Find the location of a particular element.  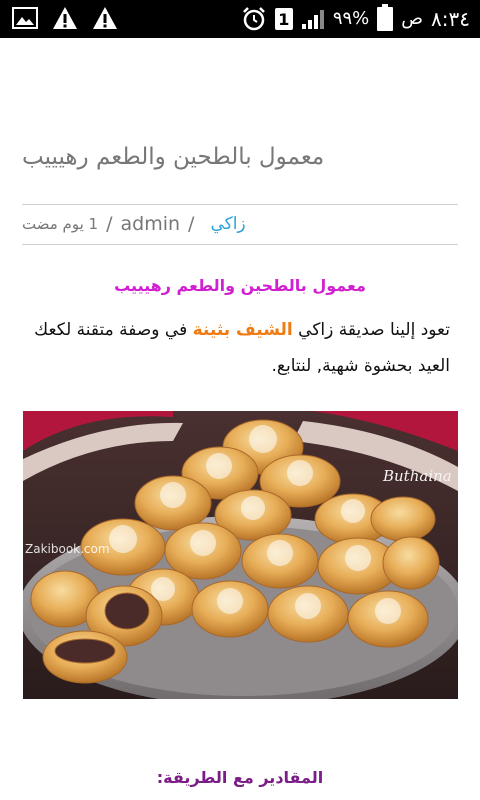

image-watermark-site: Zakibook.com is located at coordinates (67, 549).